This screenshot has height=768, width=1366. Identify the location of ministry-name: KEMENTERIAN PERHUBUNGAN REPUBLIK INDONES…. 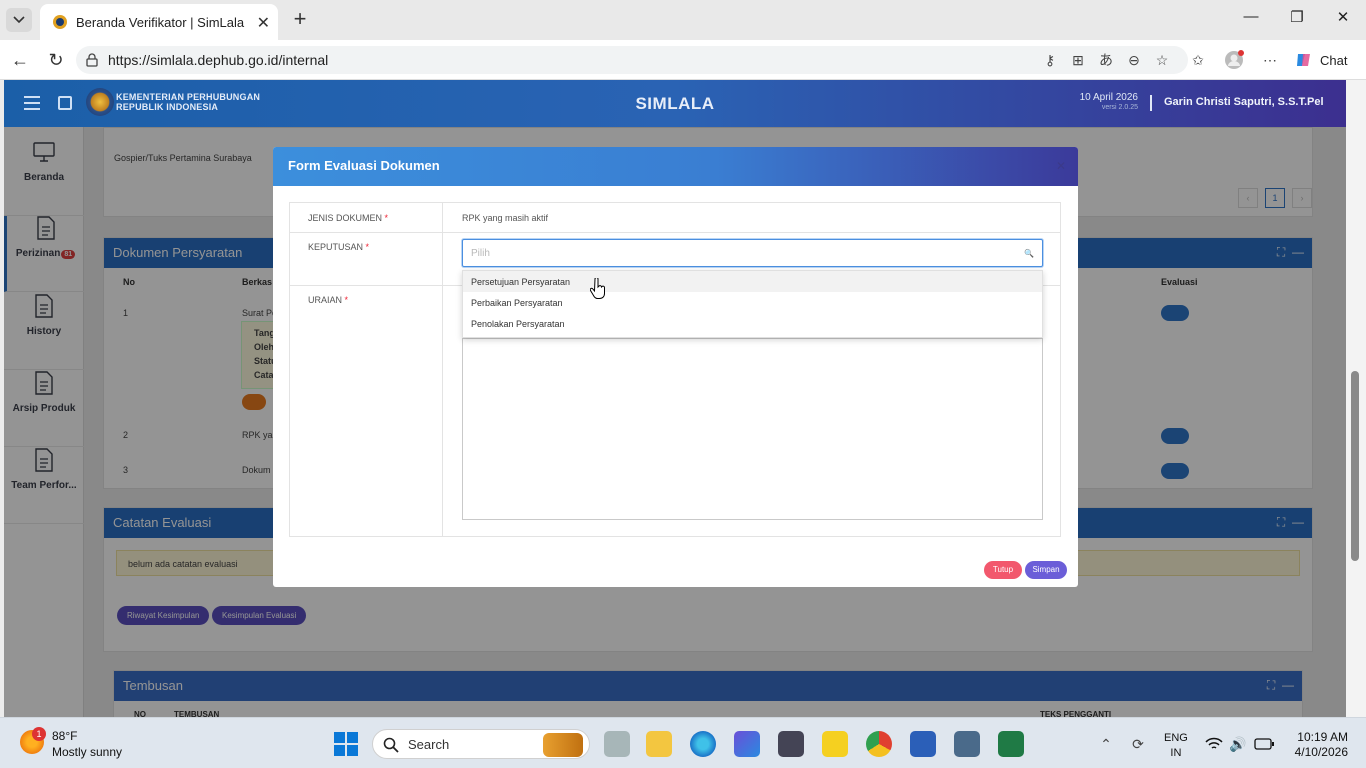
(188, 102).